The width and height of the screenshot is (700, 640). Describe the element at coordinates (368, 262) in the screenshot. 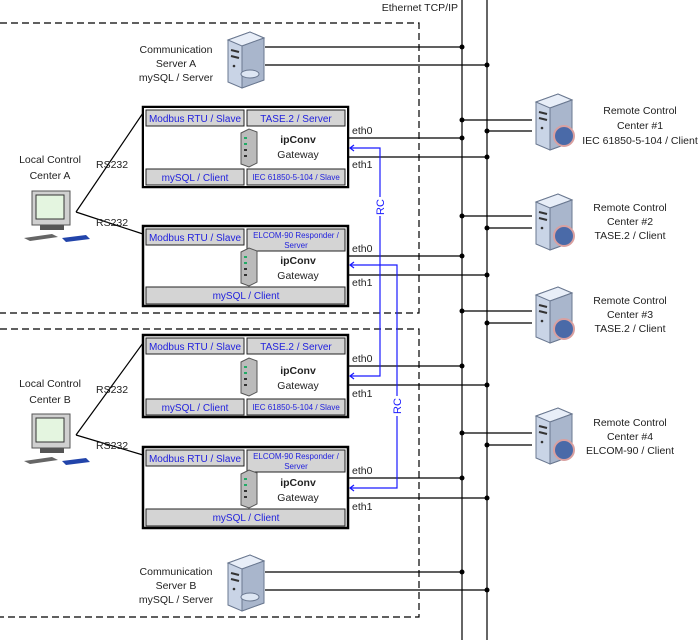

I see `rc-link-1: RC` at that location.